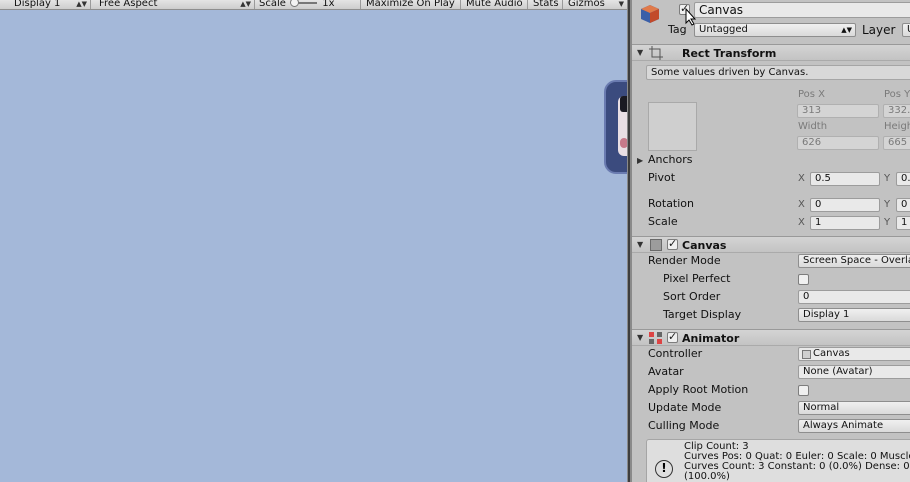 The image size is (910, 482). I want to click on pivot-y-field: 0.5, so click(903, 179).